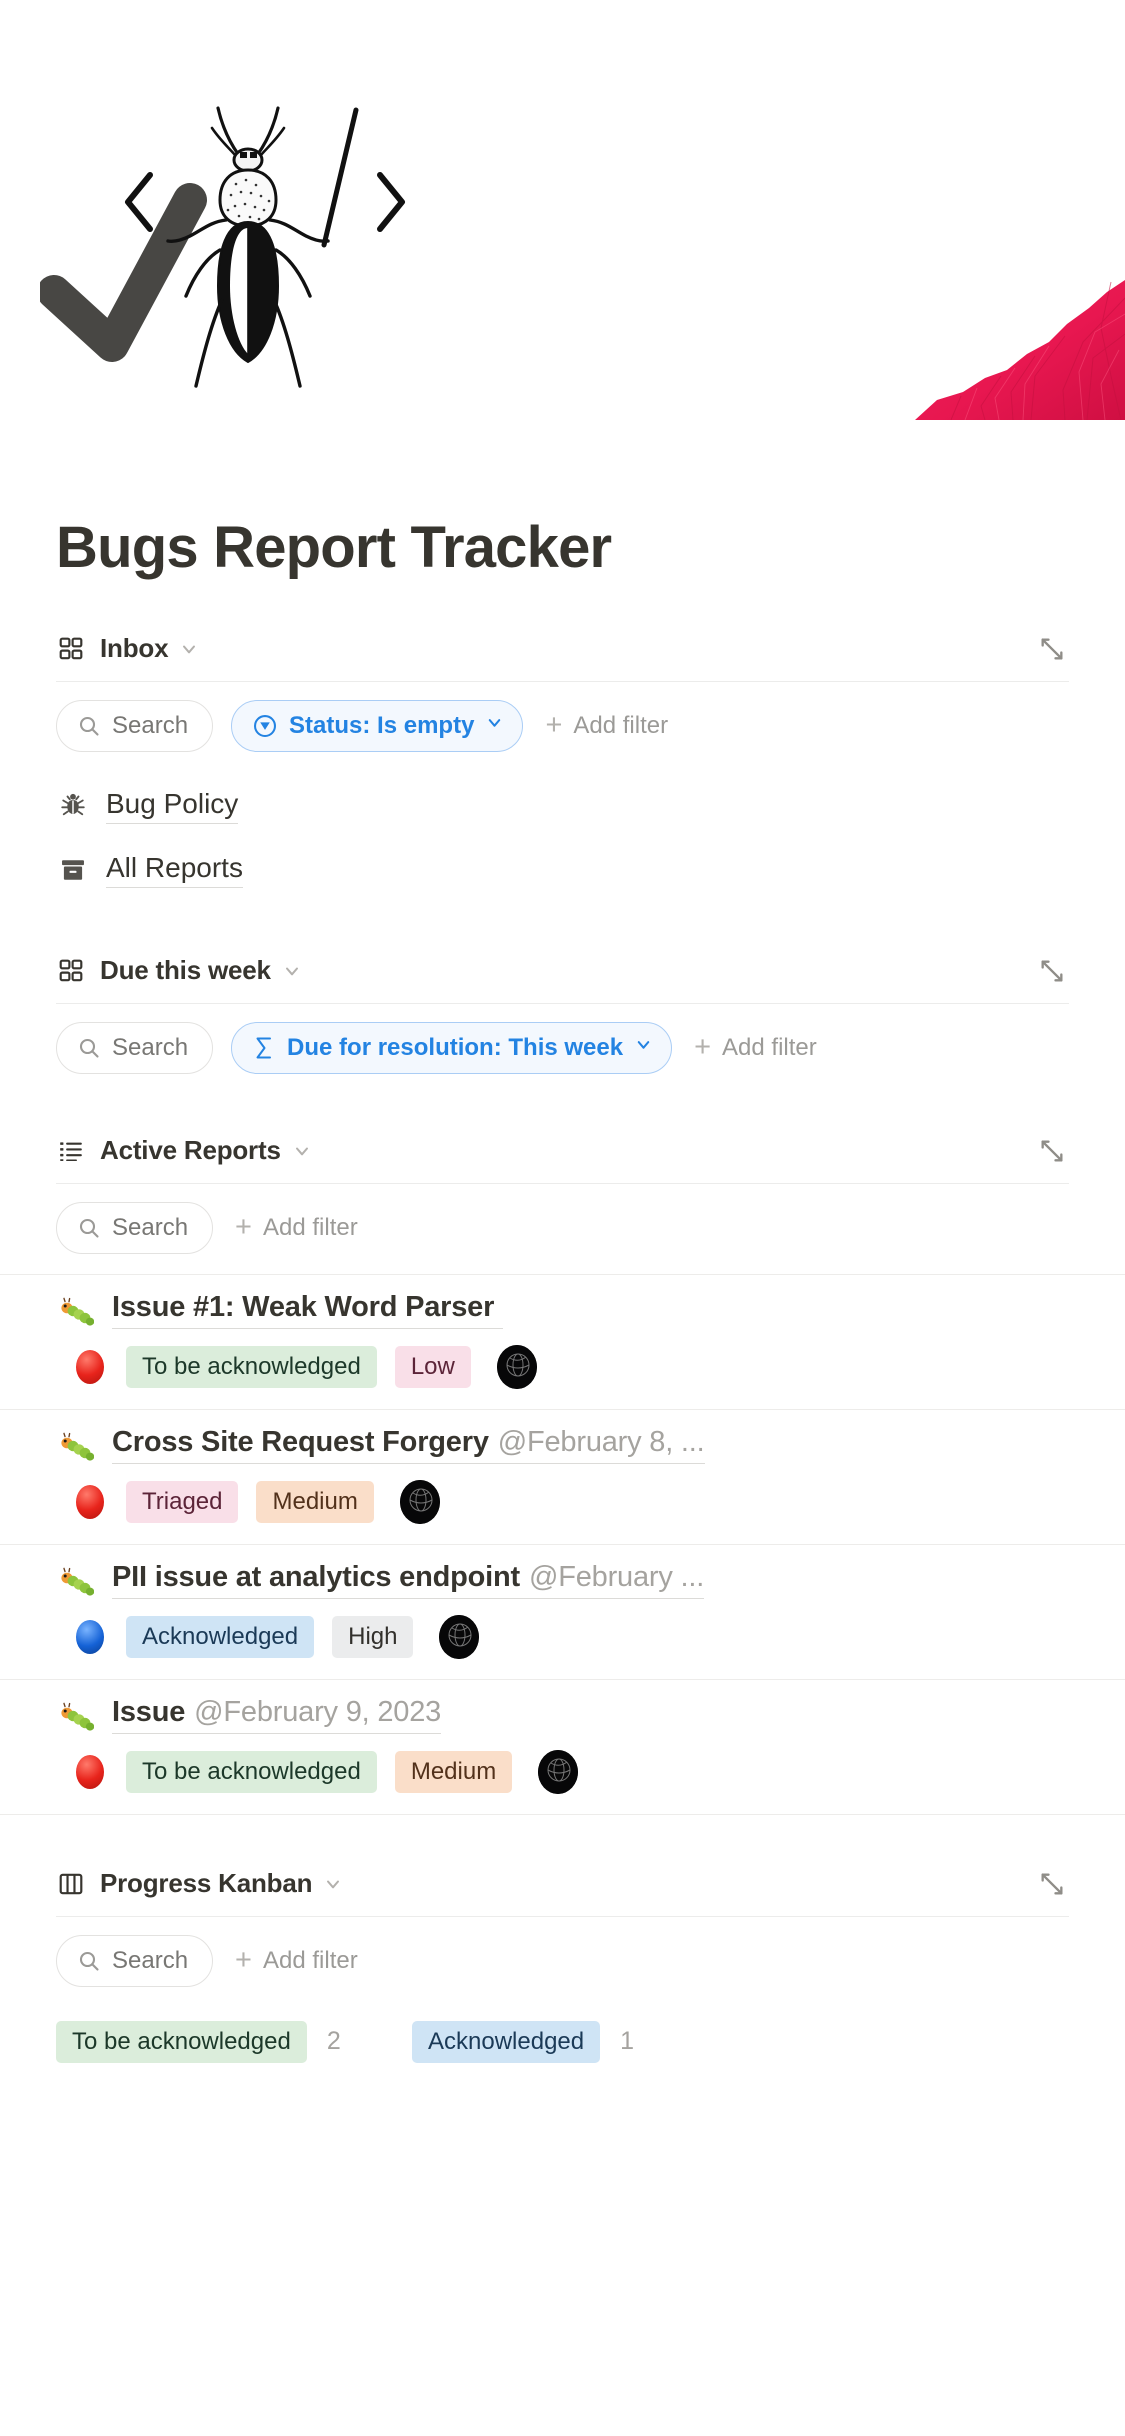 The height and width of the screenshot is (2436, 1125). What do you see at coordinates (506, 2041) in the screenshot?
I see `kanban-column-label: Acknowledged` at bounding box center [506, 2041].